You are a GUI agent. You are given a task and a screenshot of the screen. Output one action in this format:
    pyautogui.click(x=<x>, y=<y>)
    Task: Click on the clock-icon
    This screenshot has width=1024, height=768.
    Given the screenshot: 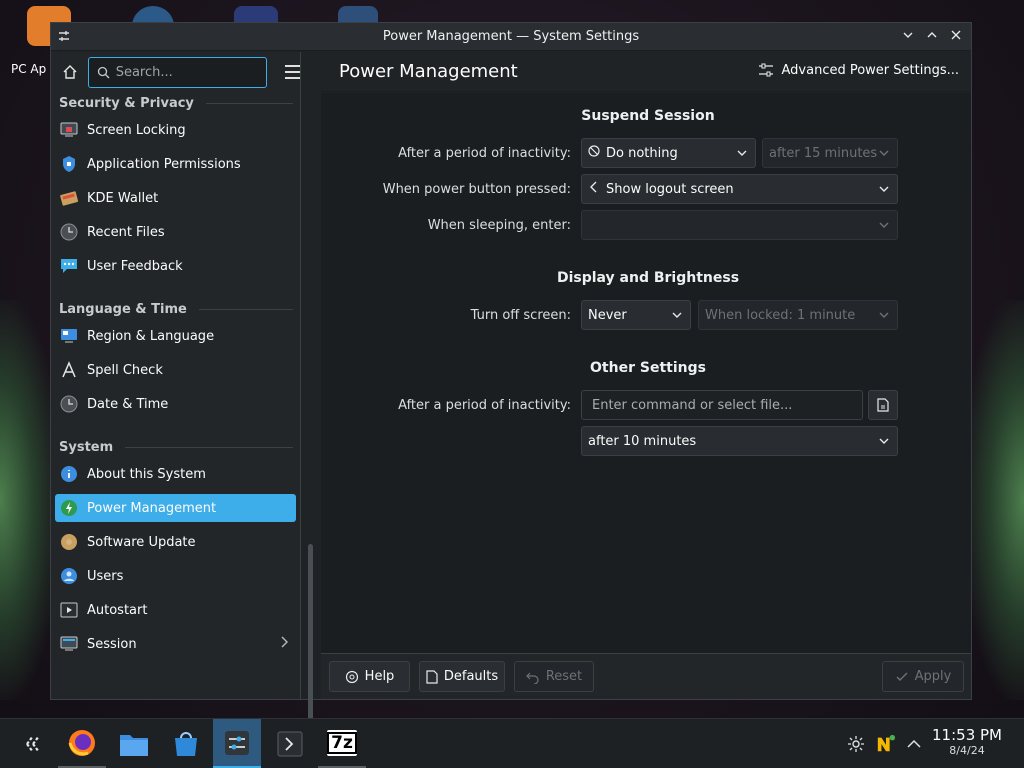 What is the action you would take?
    pyautogui.click(x=69, y=232)
    